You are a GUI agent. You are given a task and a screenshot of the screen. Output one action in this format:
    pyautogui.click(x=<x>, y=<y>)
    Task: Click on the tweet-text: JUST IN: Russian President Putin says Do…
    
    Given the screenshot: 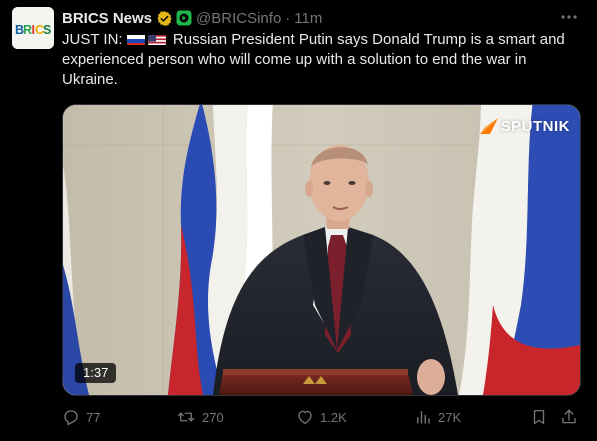 What is the action you would take?
    pyautogui.click(x=322, y=60)
    